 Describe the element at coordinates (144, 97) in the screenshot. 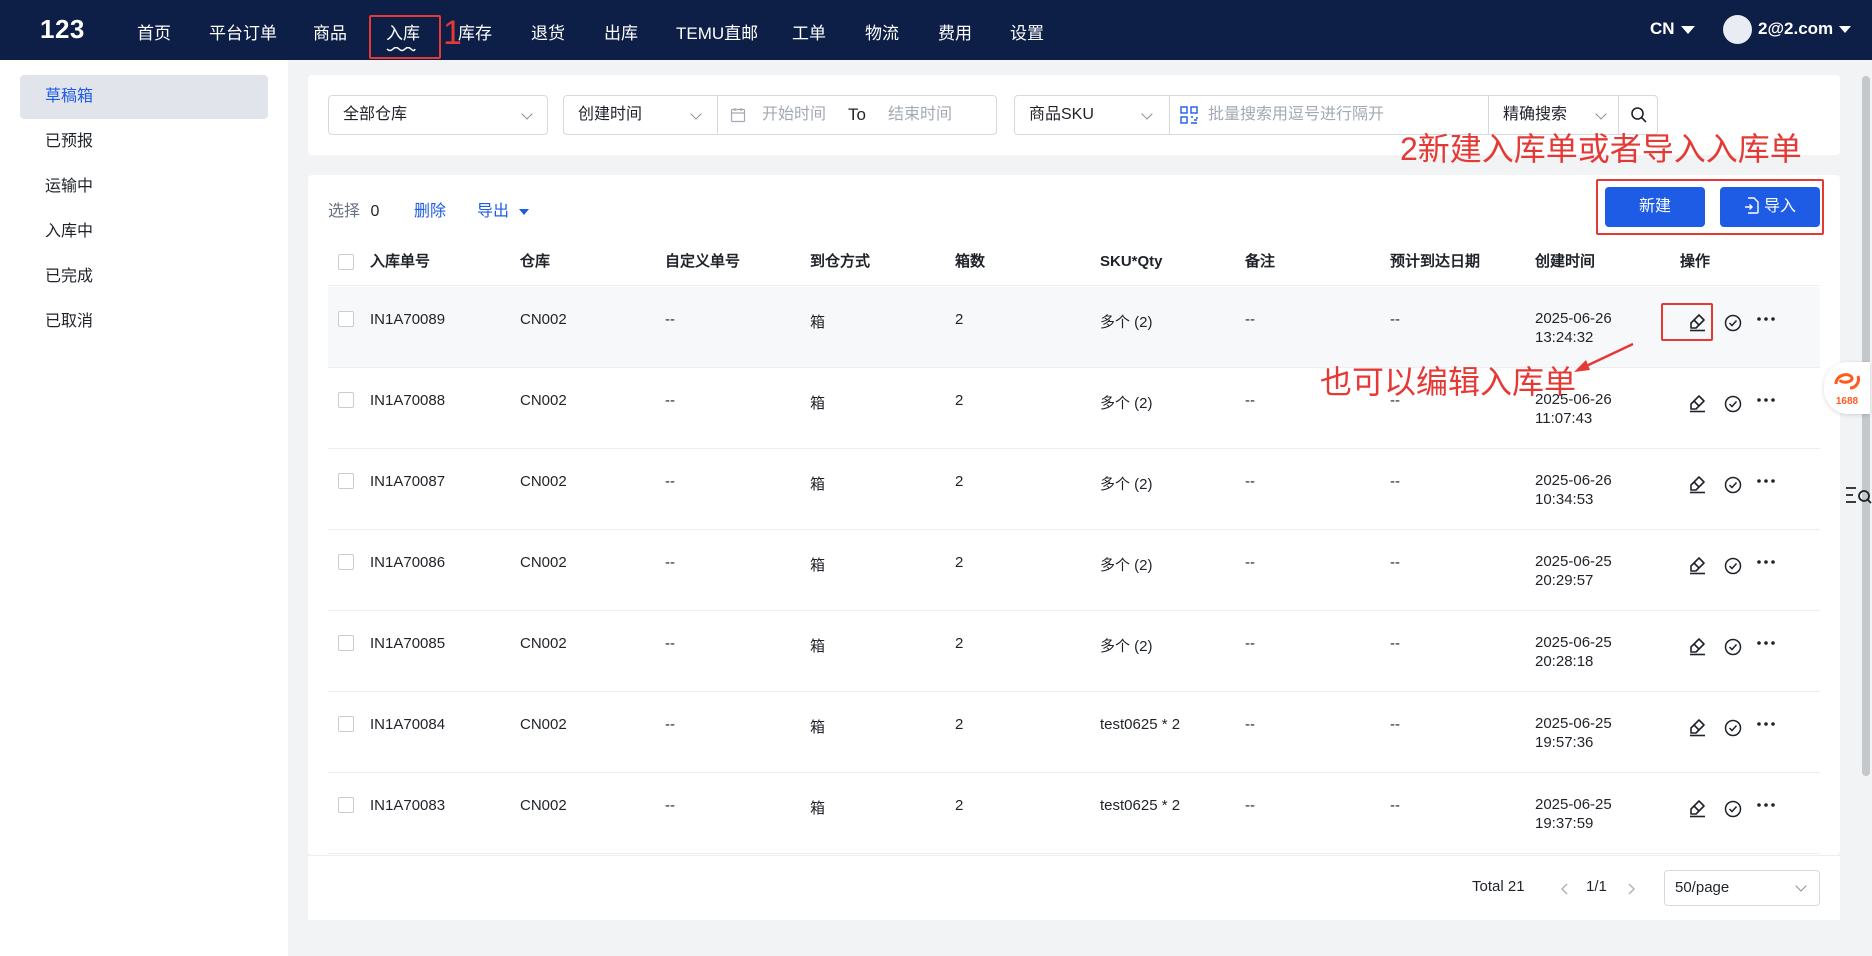

I see `sidebar-item-drafts: 草稿箱` at that location.